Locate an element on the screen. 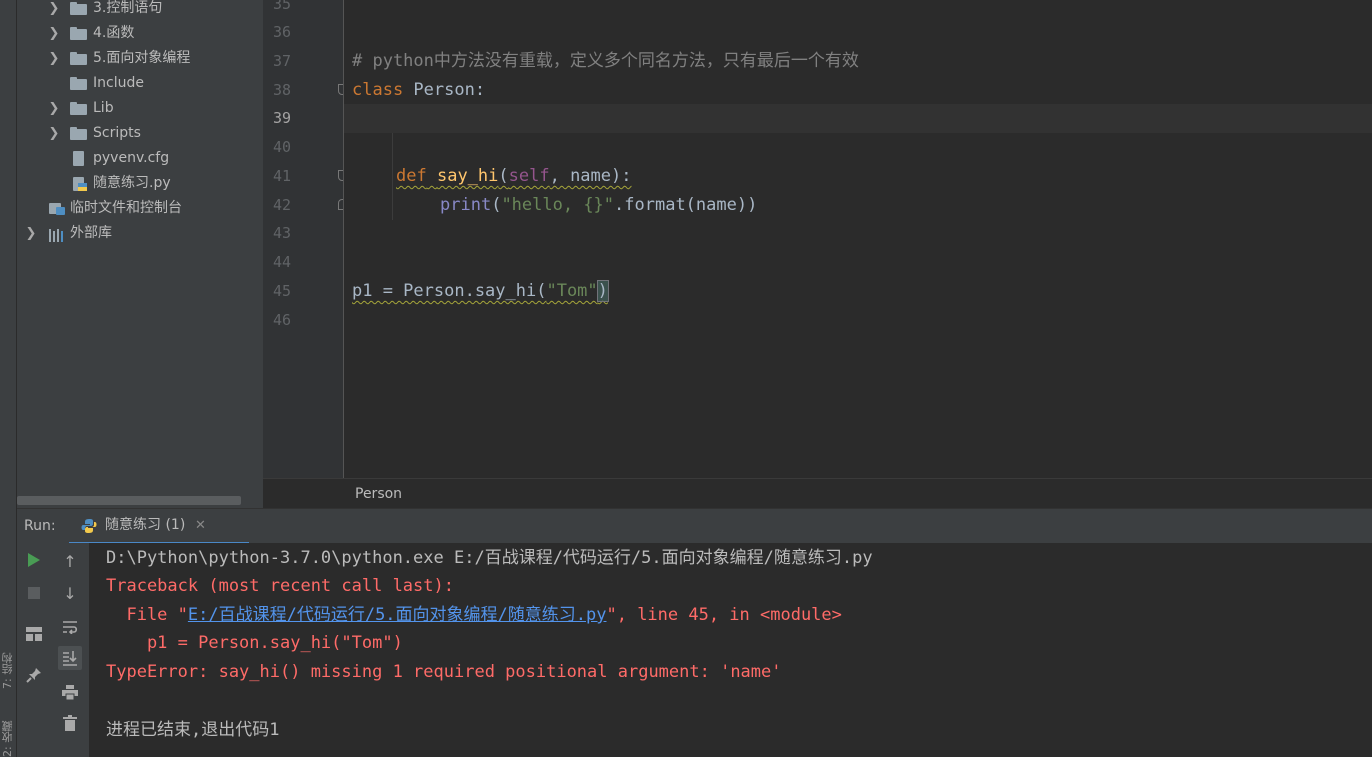 Image resolution: width=1372 pixels, height=757 pixels. run-toolbar-primary is located at coordinates (35, 650).